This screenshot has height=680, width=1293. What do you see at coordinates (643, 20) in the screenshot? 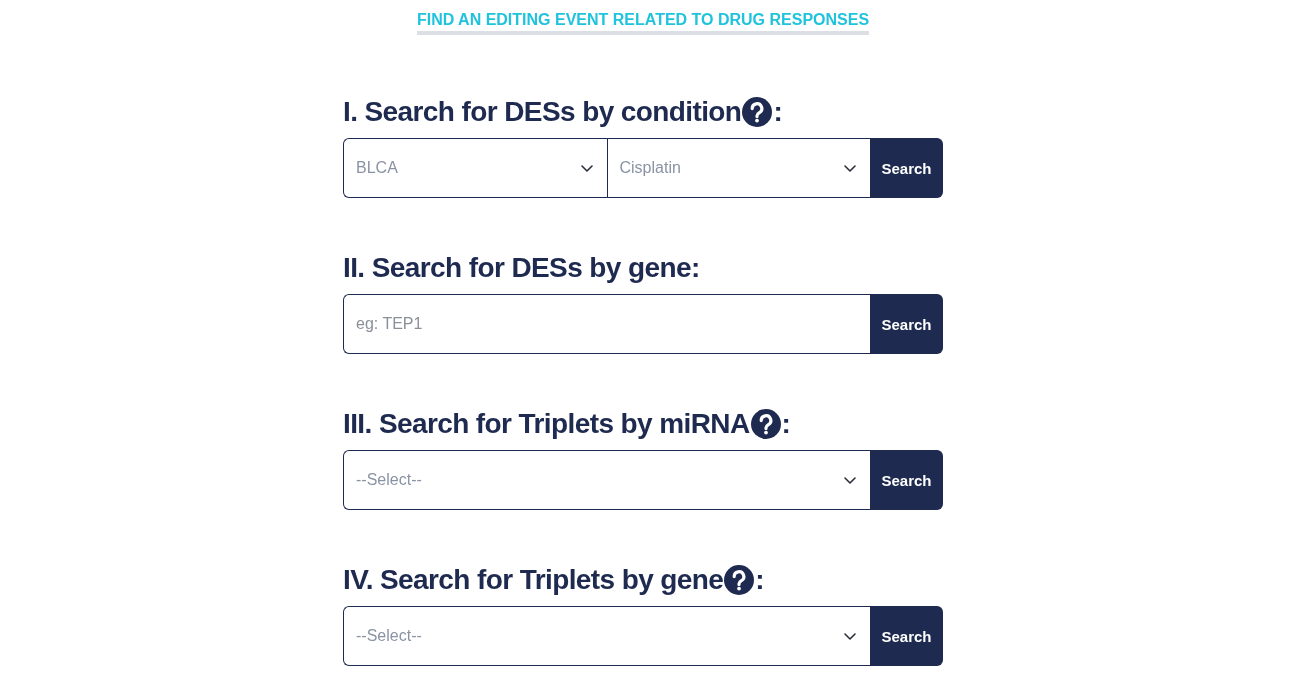
I see `page-title: FIND AN EDITING EVENT RELATED TO DRUG RESPONSES` at bounding box center [643, 20].